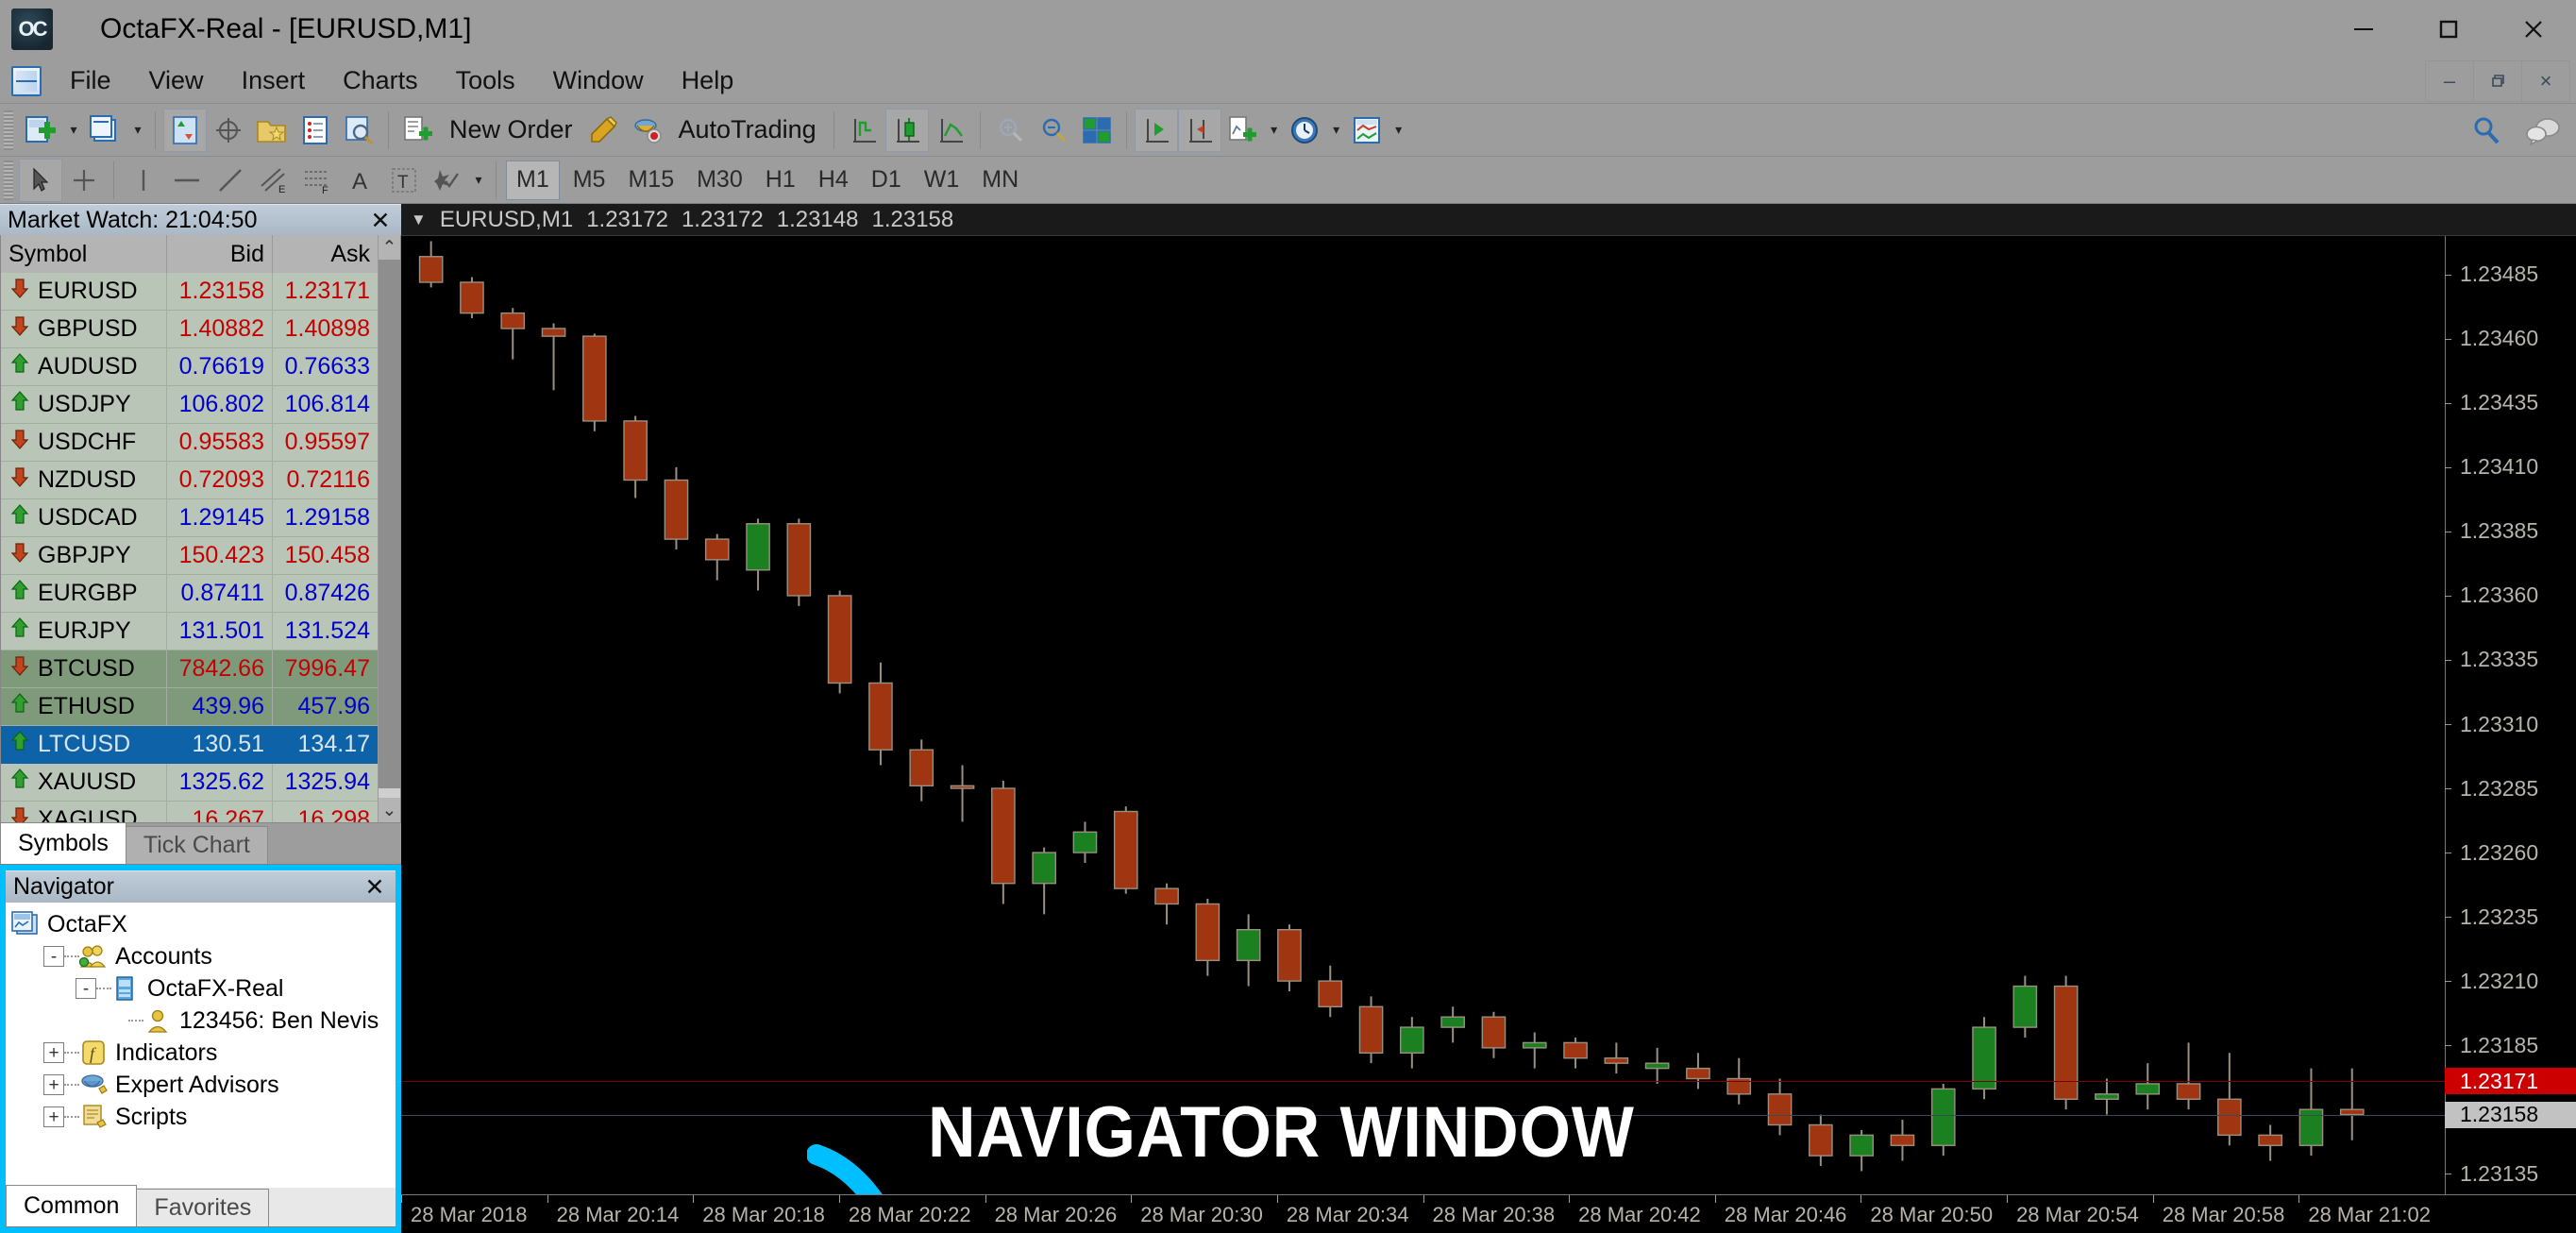  I want to click on market-watch-row-xauusd: XAUUSD 1325.62 1325.94, so click(201, 783).